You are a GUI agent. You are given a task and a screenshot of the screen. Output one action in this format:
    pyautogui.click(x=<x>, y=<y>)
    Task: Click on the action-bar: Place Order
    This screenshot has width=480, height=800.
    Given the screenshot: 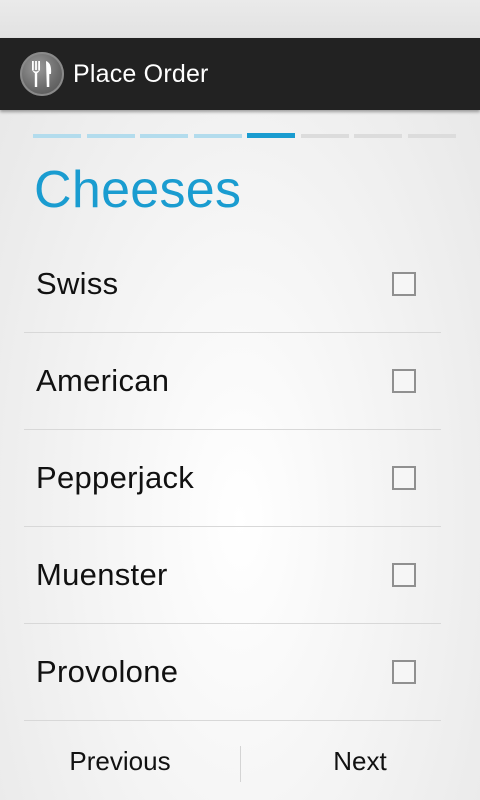 What is the action you would take?
    pyautogui.click(x=240, y=74)
    